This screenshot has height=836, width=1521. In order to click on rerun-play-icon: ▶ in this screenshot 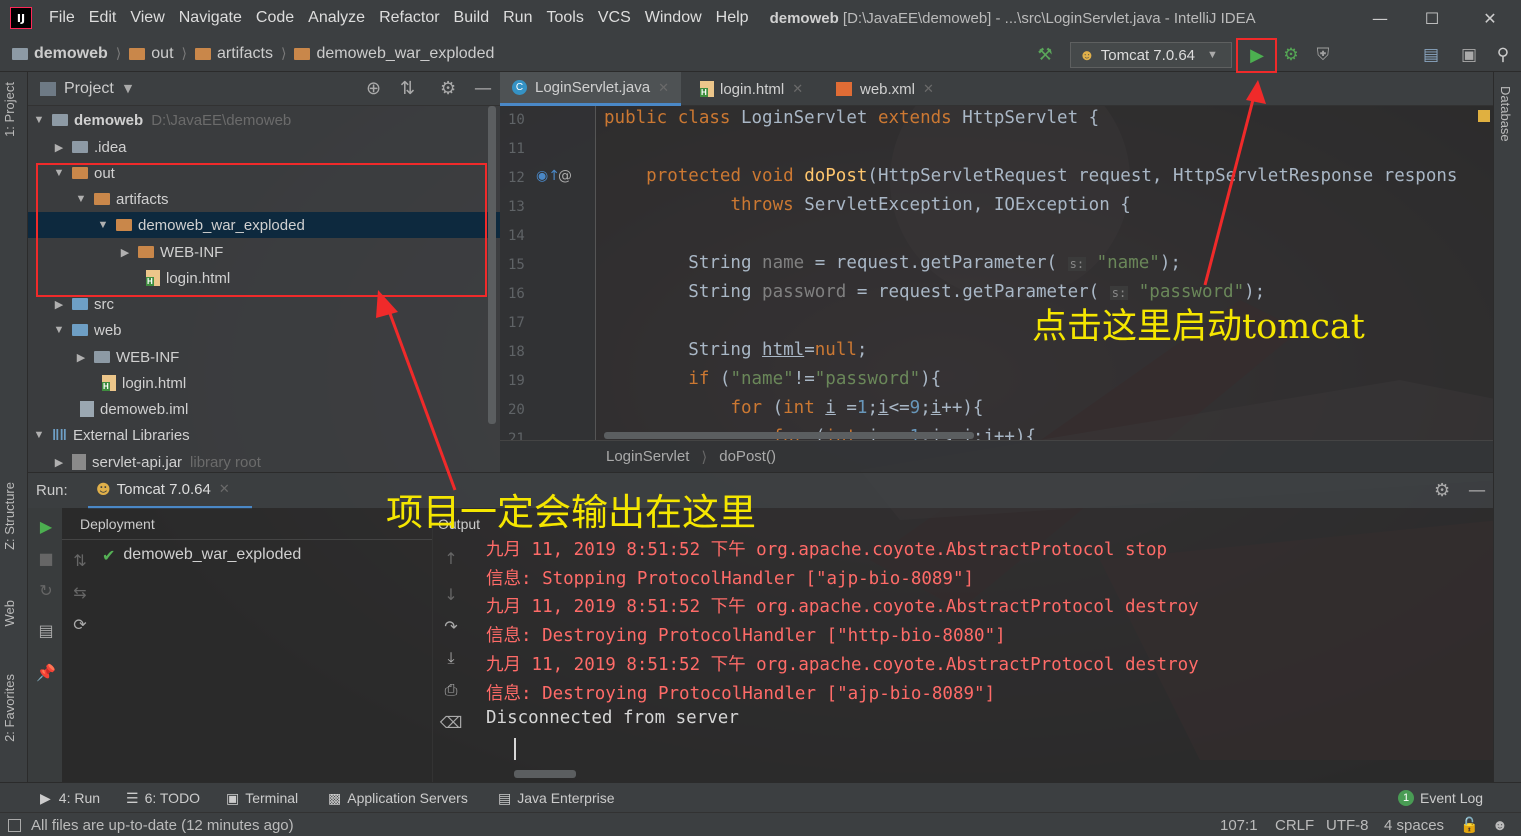, I will do `click(46, 526)`.